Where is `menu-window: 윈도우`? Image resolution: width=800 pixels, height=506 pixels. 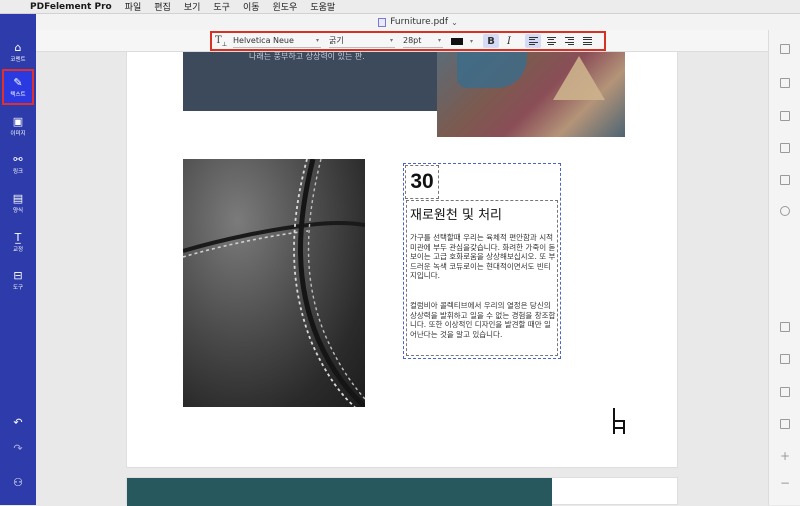
menu-window: 윈도우 is located at coordinates (285, 6).